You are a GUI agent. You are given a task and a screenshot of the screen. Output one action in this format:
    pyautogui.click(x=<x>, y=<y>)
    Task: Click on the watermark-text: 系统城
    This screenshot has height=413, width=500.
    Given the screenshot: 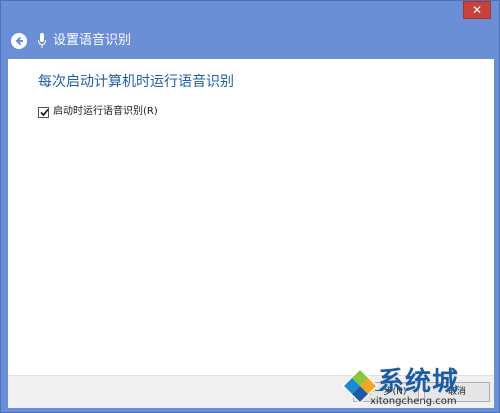 What is the action you would take?
    pyautogui.click(x=419, y=382)
    